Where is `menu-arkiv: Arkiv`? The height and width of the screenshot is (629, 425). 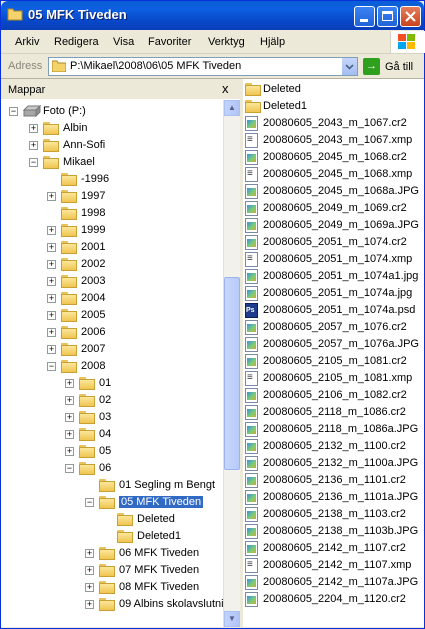
menu-arkiv: Arkiv is located at coordinates (27, 42).